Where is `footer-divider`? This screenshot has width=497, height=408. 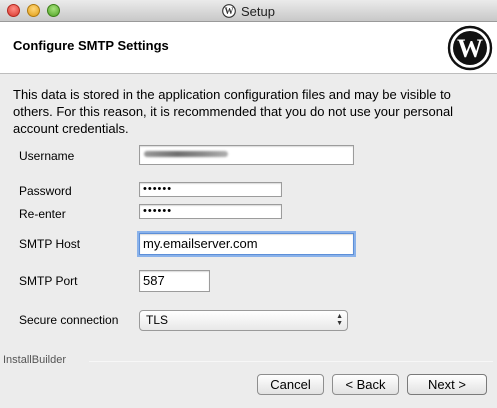
footer-divider is located at coordinates (291, 361).